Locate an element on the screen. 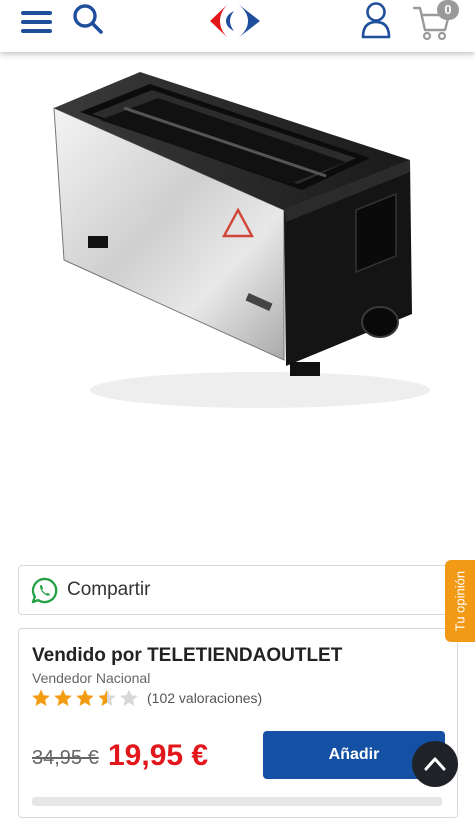 The image size is (475, 818). reviews-count: (102 valoraciones) is located at coordinates (205, 698).